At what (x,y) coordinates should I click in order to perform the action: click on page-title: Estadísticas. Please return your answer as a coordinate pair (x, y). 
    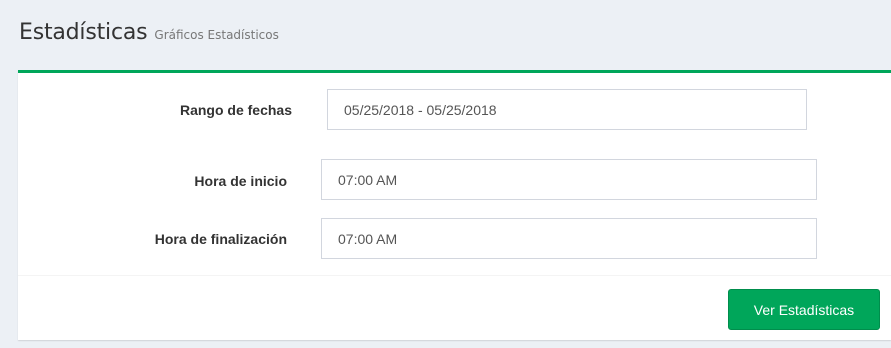
    Looking at the image, I should click on (83, 32).